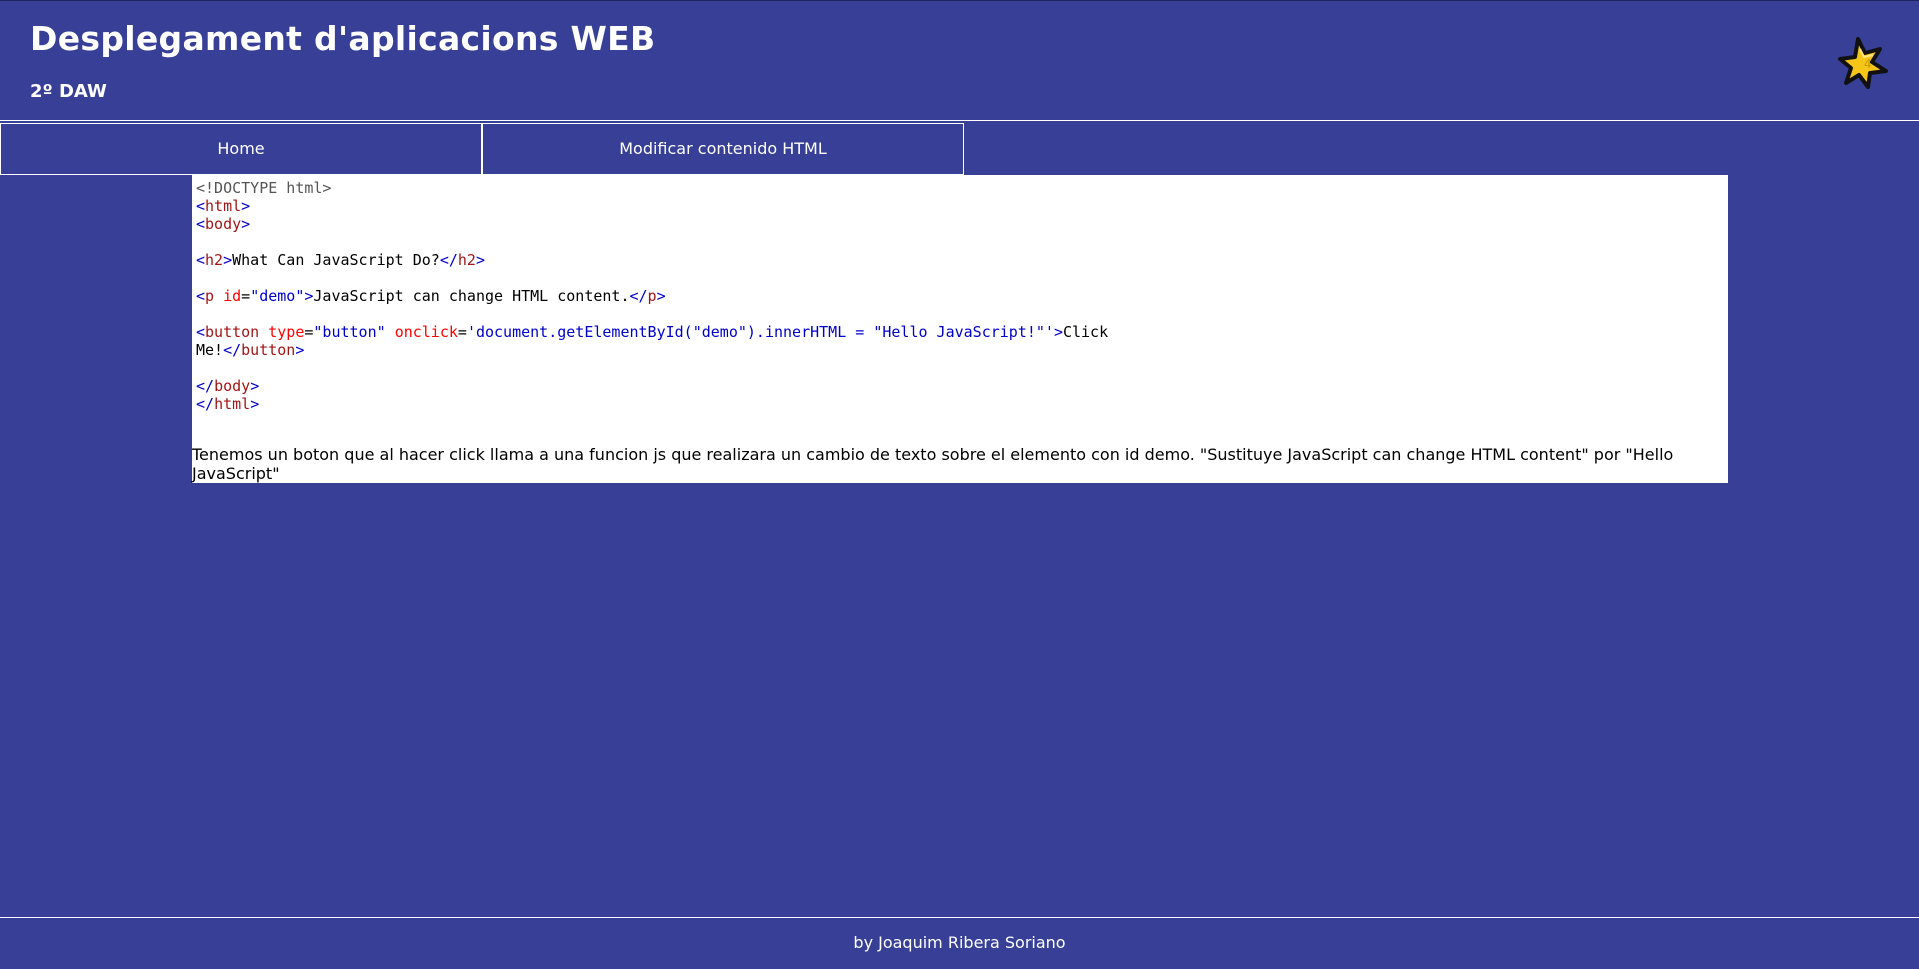 This screenshot has height=969, width=1919. What do you see at coordinates (349, 332) in the screenshot?
I see `code-button-type: "button"` at bounding box center [349, 332].